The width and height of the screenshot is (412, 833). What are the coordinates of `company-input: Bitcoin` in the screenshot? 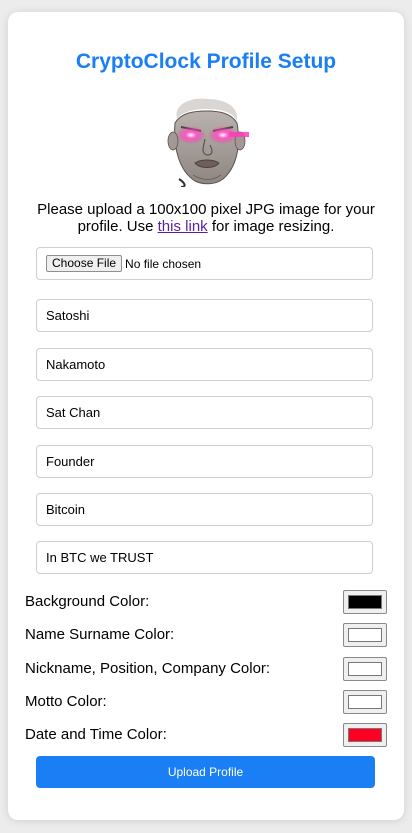 It's located at (204, 509).